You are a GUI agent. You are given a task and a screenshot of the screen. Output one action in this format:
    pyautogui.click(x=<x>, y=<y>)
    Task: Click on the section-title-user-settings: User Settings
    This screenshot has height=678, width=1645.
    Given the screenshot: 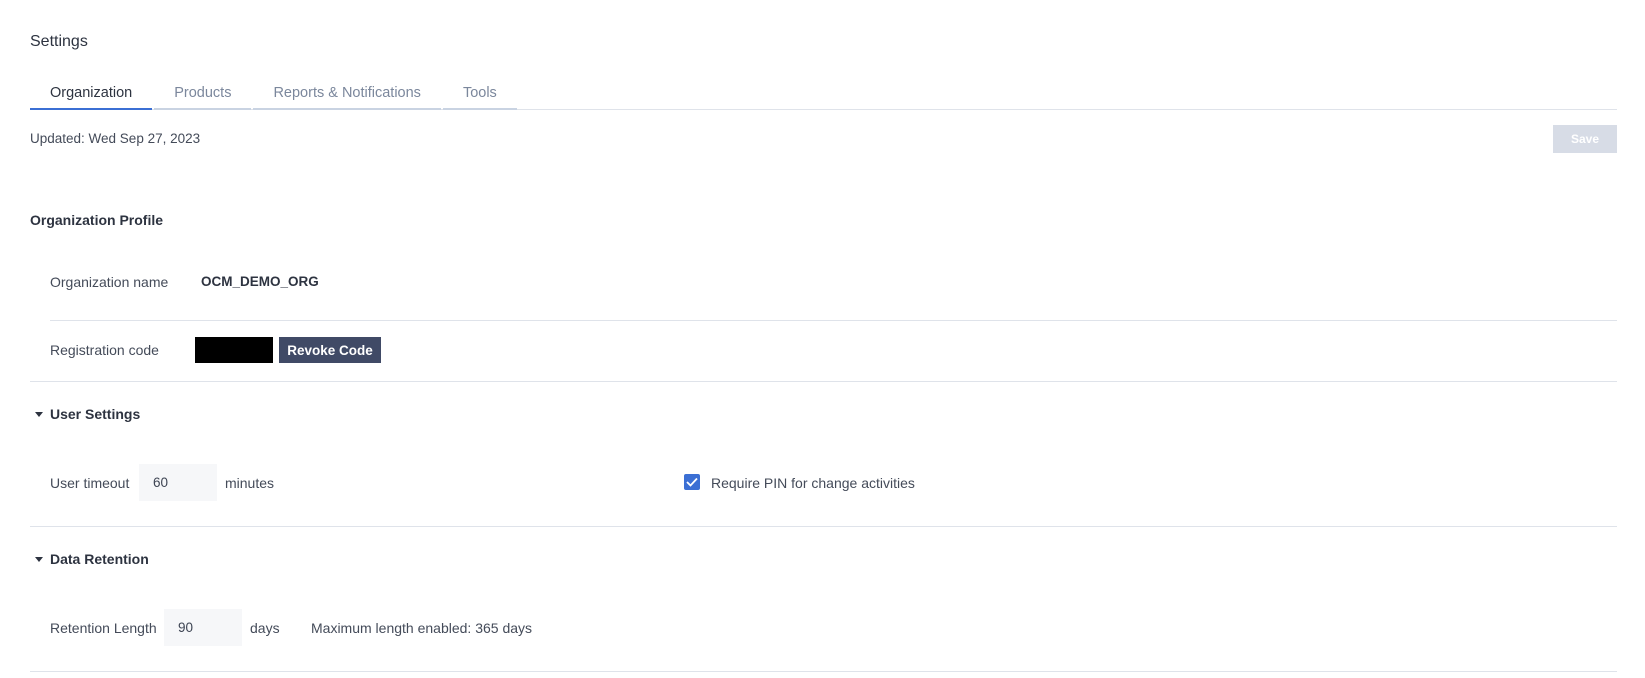 What is the action you would take?
    pyautogui.click(x=95, y=414)
    